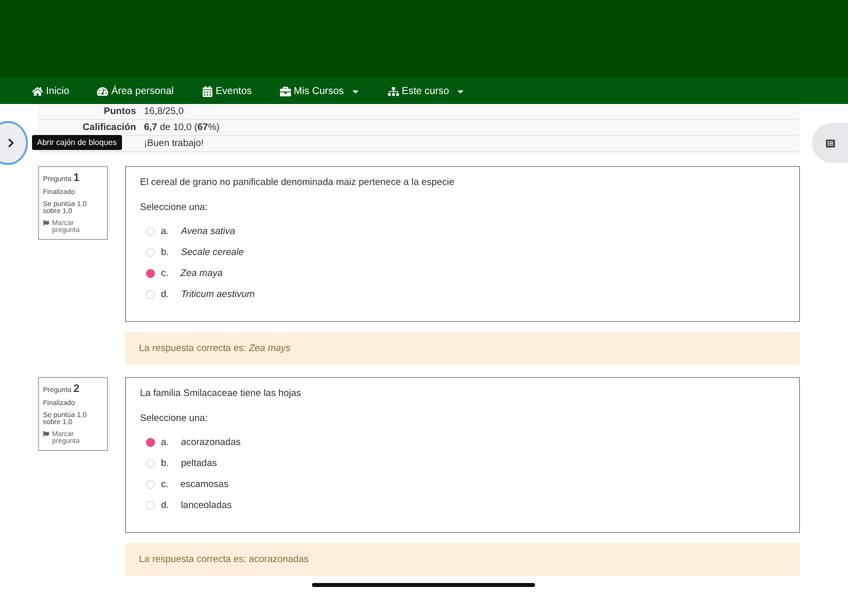 The width and height of the screenshot is (848, 593). What do you see at coordinates (207, 91) in the screenshot?
I see `calendar-icon` at bounding box center [207, 91].